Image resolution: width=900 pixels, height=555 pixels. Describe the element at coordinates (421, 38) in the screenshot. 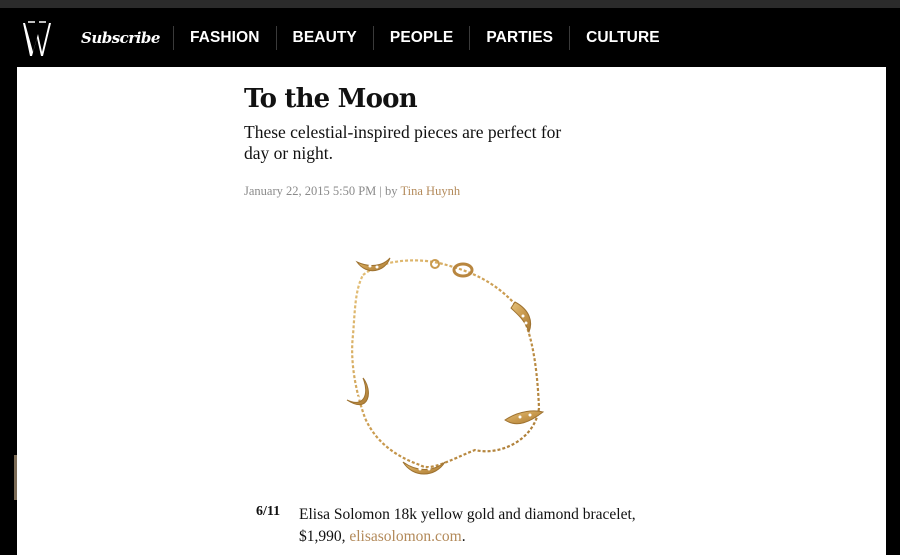

I see `nav-item-people: PEOPLE` at that location.